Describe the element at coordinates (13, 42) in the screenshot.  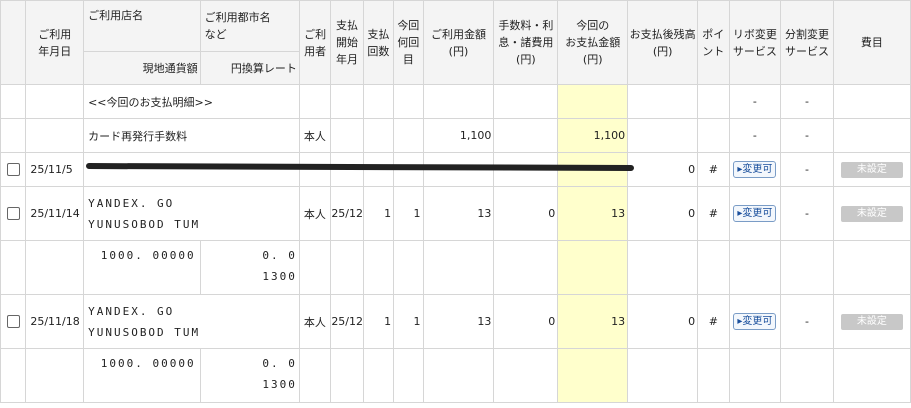
I see `select-col-header` at that location.